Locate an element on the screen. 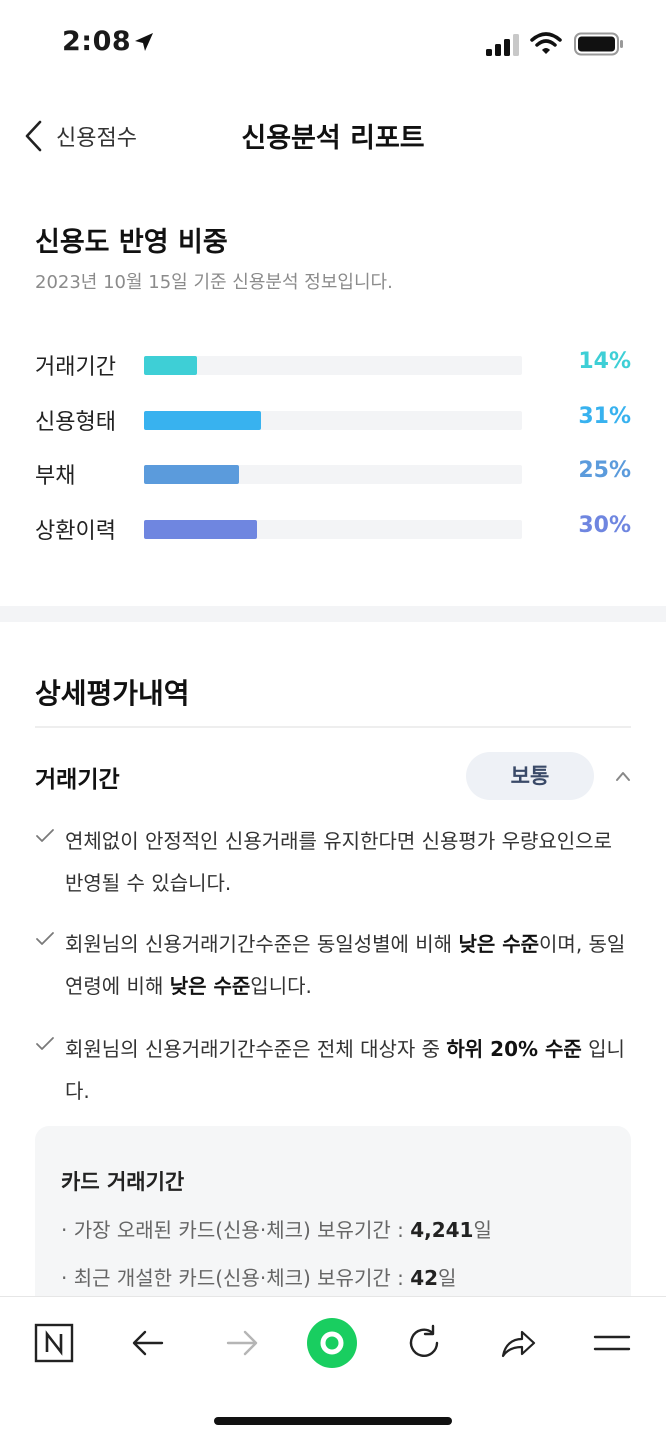  weight-row: 부채 25% is located at coordinates (333, 474).